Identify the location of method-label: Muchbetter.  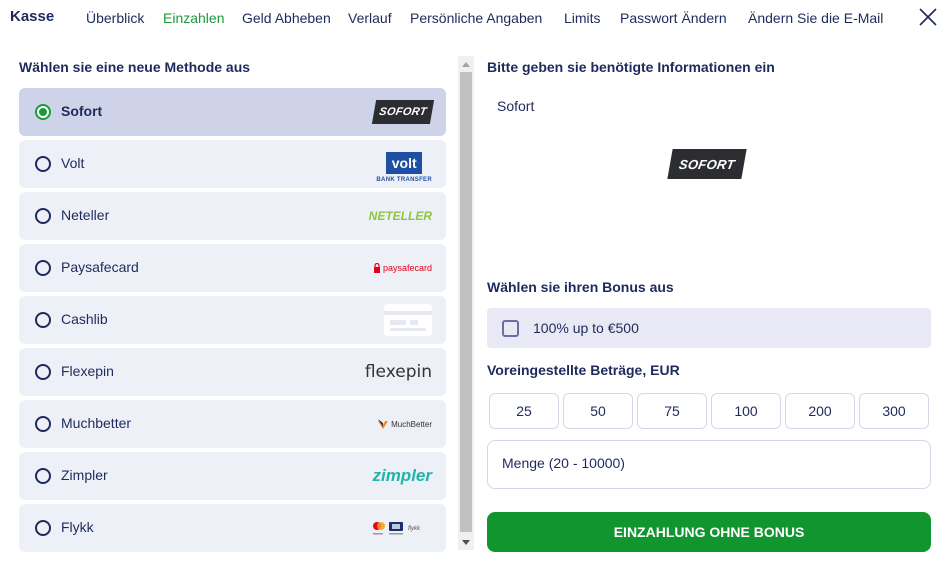
(96, 423).